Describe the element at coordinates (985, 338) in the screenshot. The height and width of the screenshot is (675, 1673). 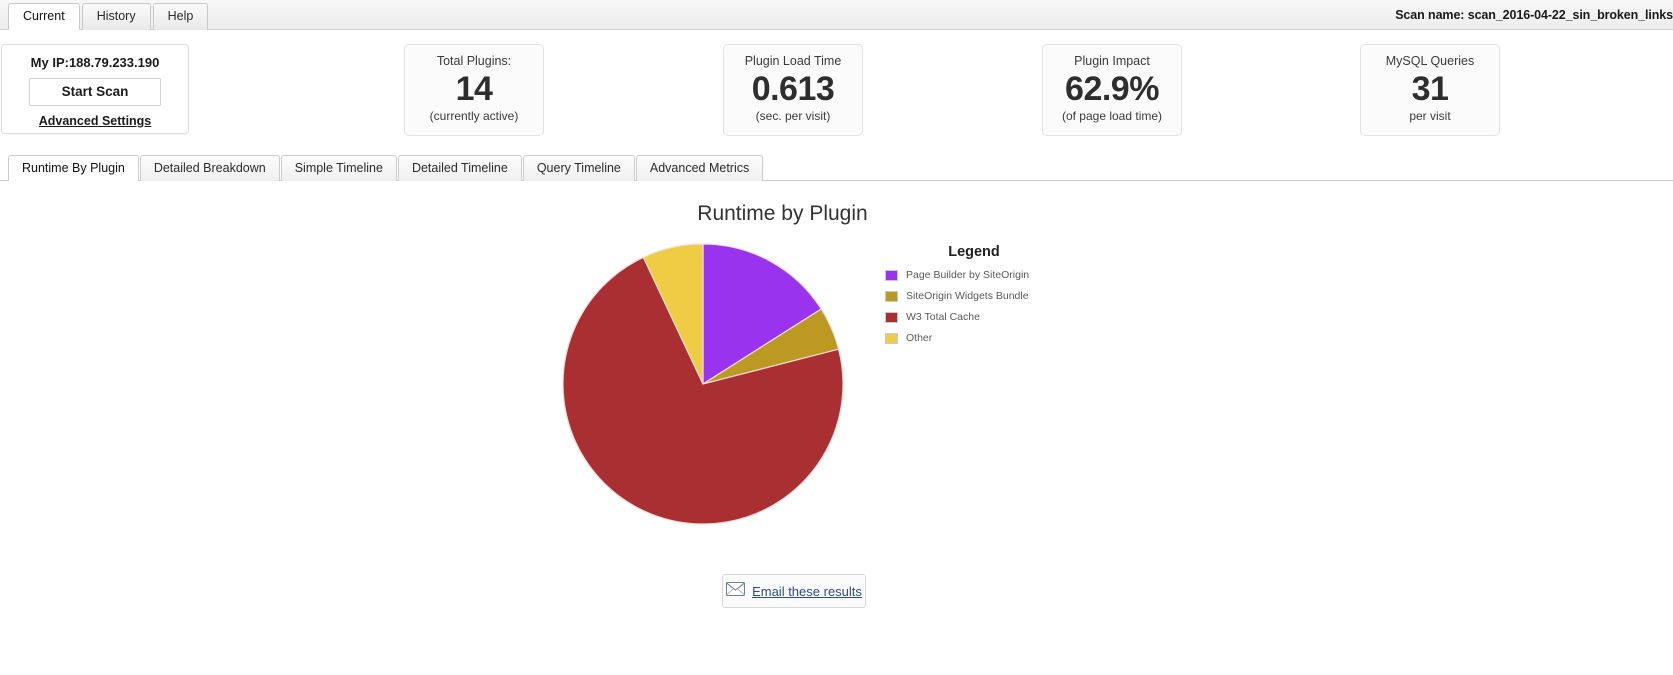
I see `legend-item: Other` at that location.